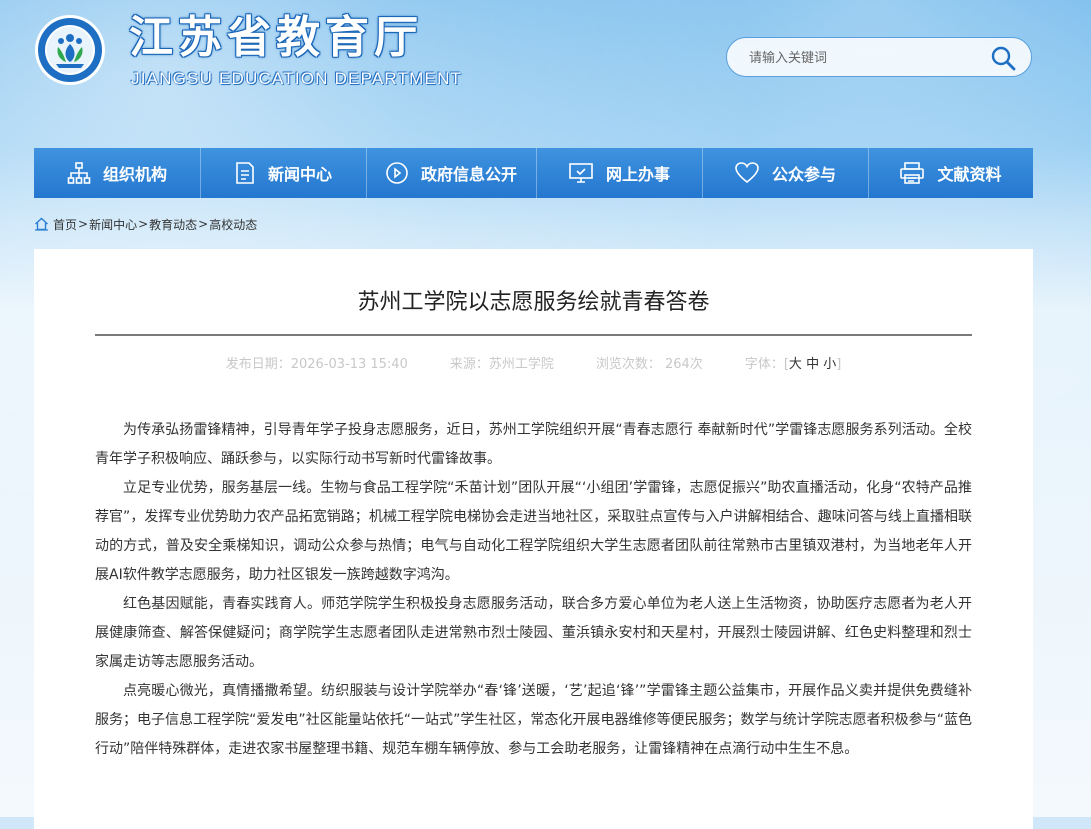 The image size is (1091, 829). What do you see at coordinates (299, 174) in the screenshot?
I see `nav-label: 新闻中心` at bounding box center [299, 174].